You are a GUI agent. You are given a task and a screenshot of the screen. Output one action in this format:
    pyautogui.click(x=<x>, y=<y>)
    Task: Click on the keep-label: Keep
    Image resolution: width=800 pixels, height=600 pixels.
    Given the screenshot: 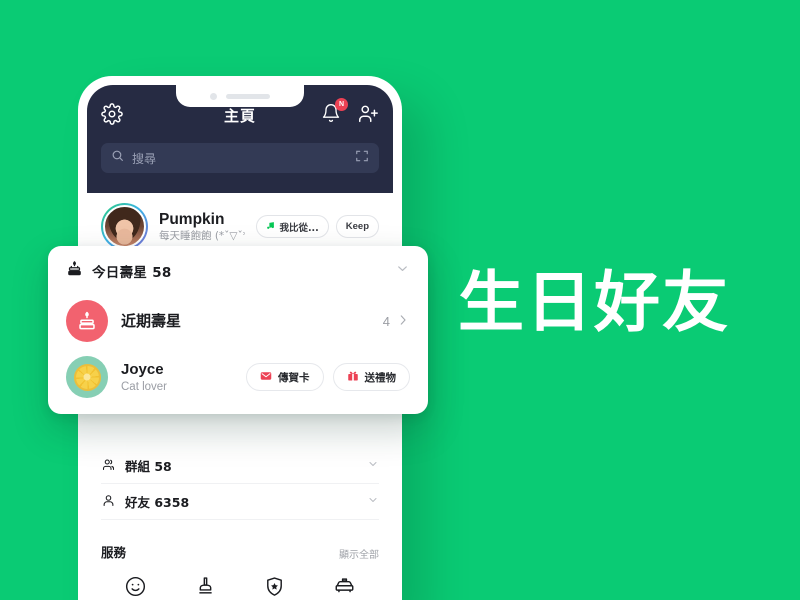 What is the action you would take?
    pyautogui.click(x=357, y=226)
    